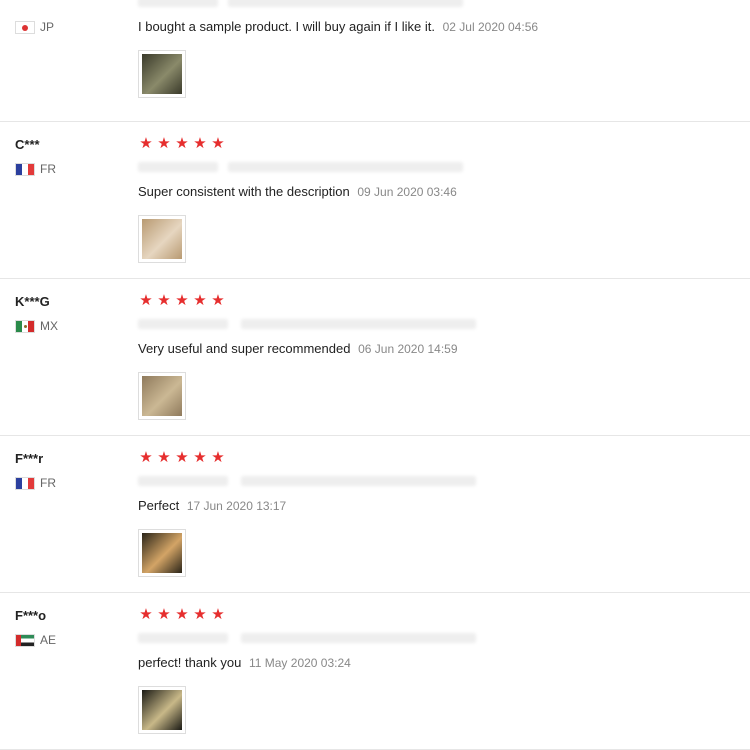 The width and height of the screenshot is (750, 750). Describe the element at coordinates (408, 349) in the screenshot. I see `review-date: 06 Jun 2020 14:59` at that location.